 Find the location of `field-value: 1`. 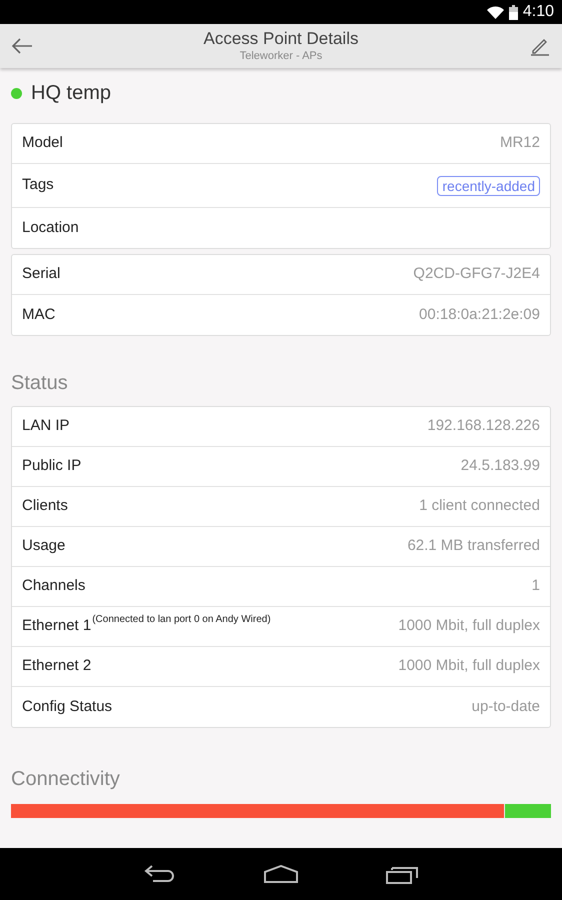

field-value: 1 is located at coordinates (536, 586).